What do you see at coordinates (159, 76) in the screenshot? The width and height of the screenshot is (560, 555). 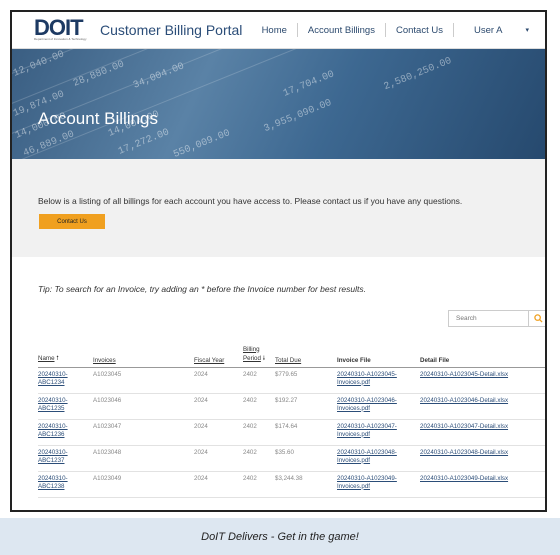 I see `banner-figure: 34,004.00` at bounding box center [159, 76].